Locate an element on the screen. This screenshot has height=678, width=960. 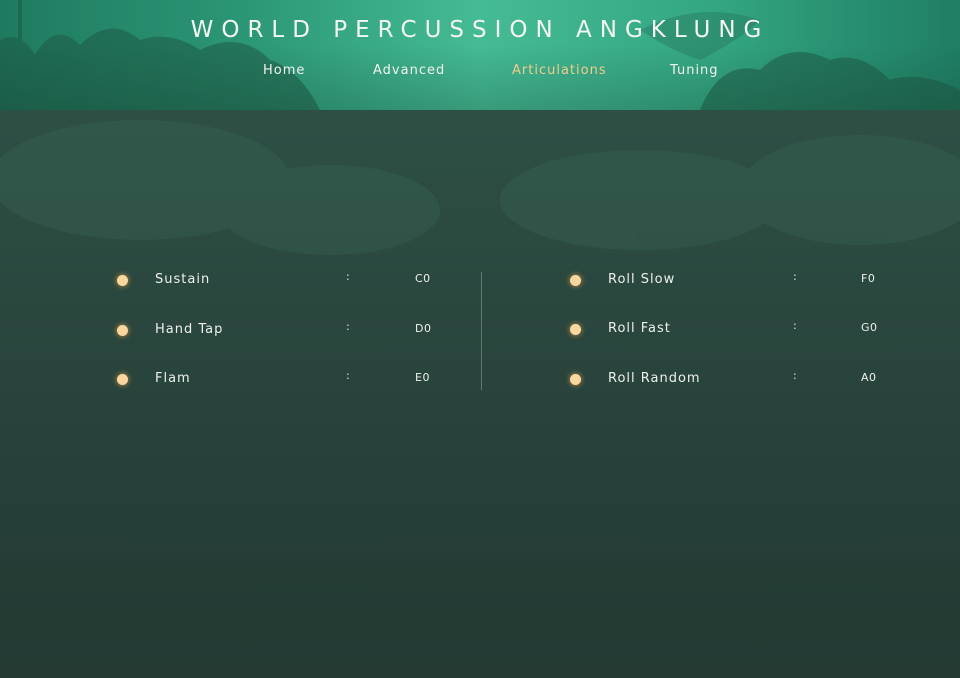
main-nav: Home Advanced Articulations Tuning is located at coordinates (480, 73).